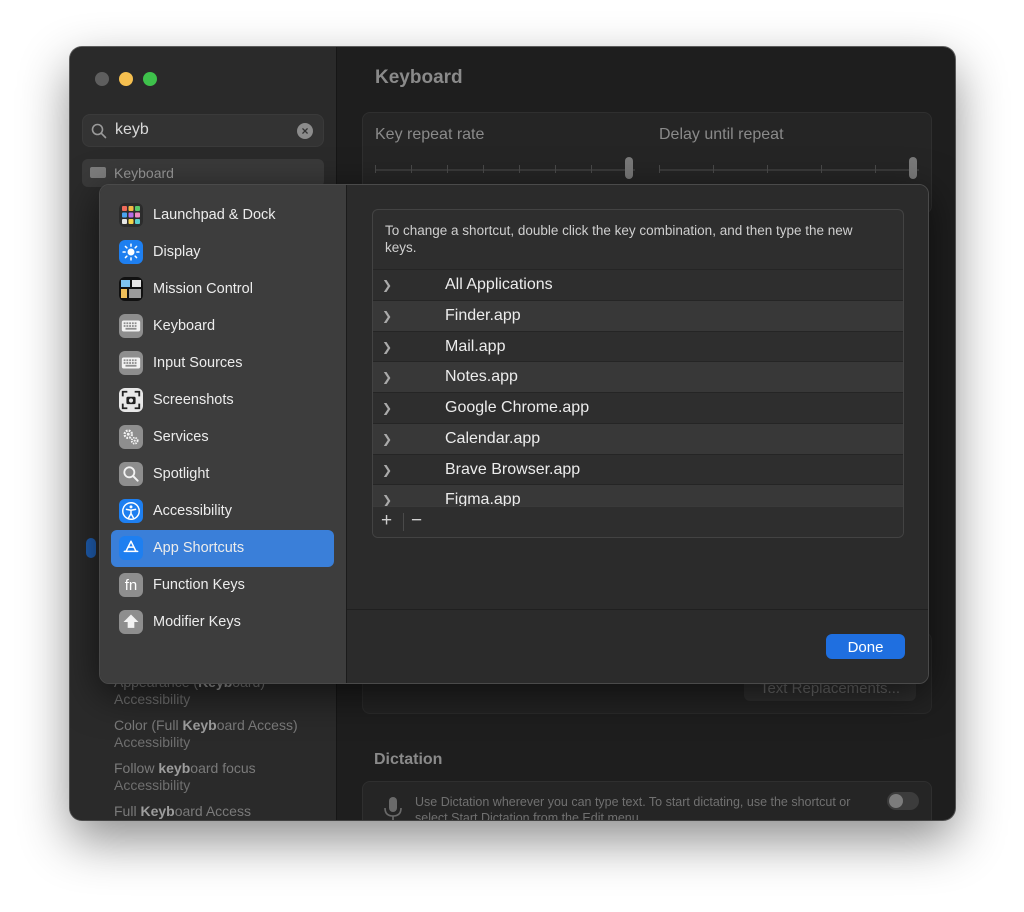 The height and width of the screenshot is (912, 1024). What do you see at coordinates (419, 77) in the screenshot?
I see `page-title: Keyboard` at bounding box center [419, 77].